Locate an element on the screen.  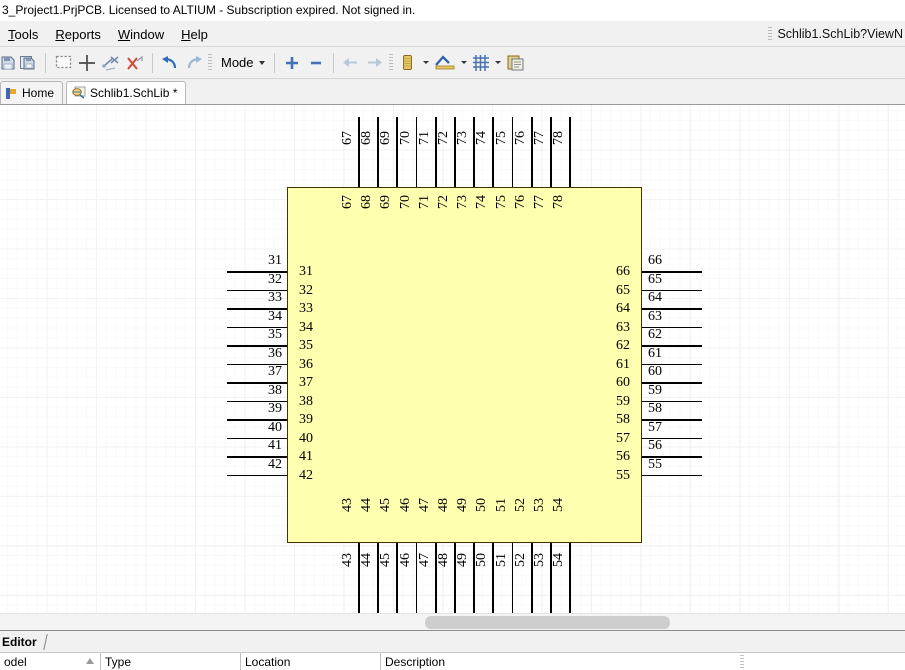
main-toolbar: Mode is located at coordinates (452, 63).